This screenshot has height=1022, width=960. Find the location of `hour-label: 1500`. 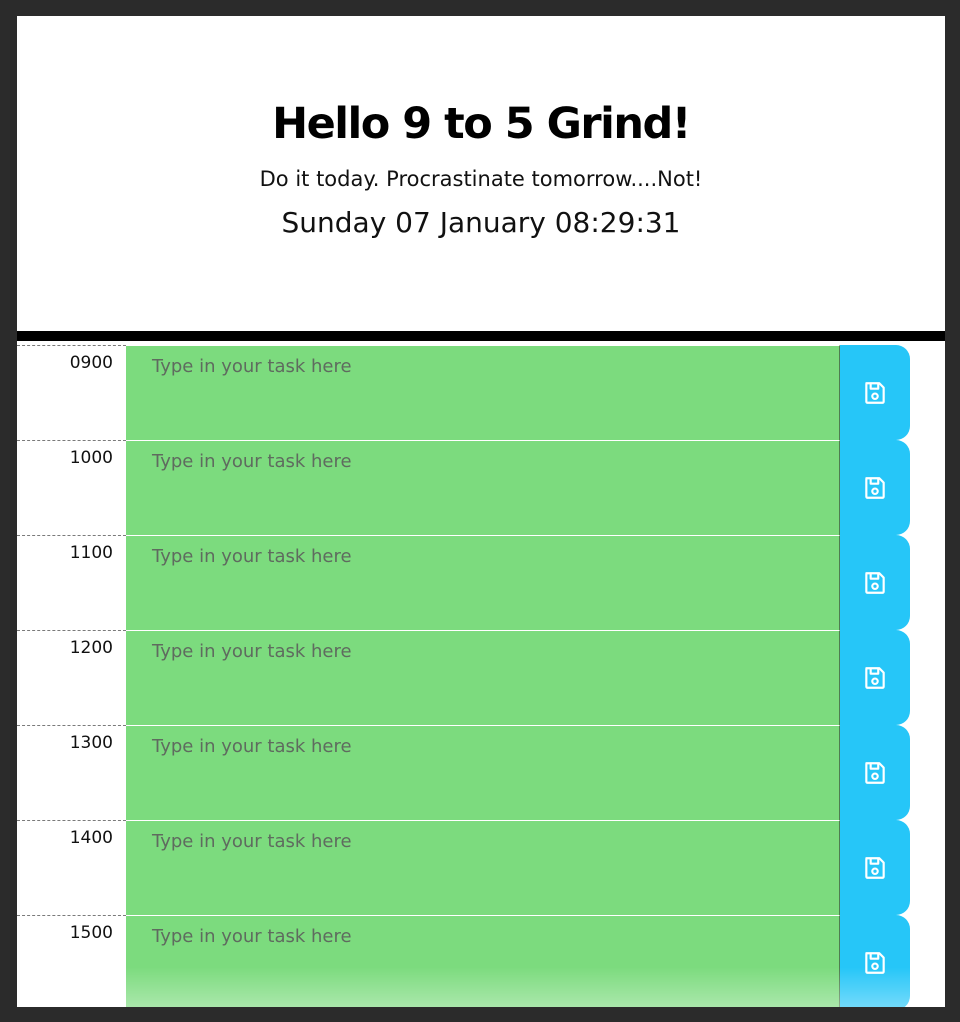

hour-label: 1500 is located at coordinates (71, 961).